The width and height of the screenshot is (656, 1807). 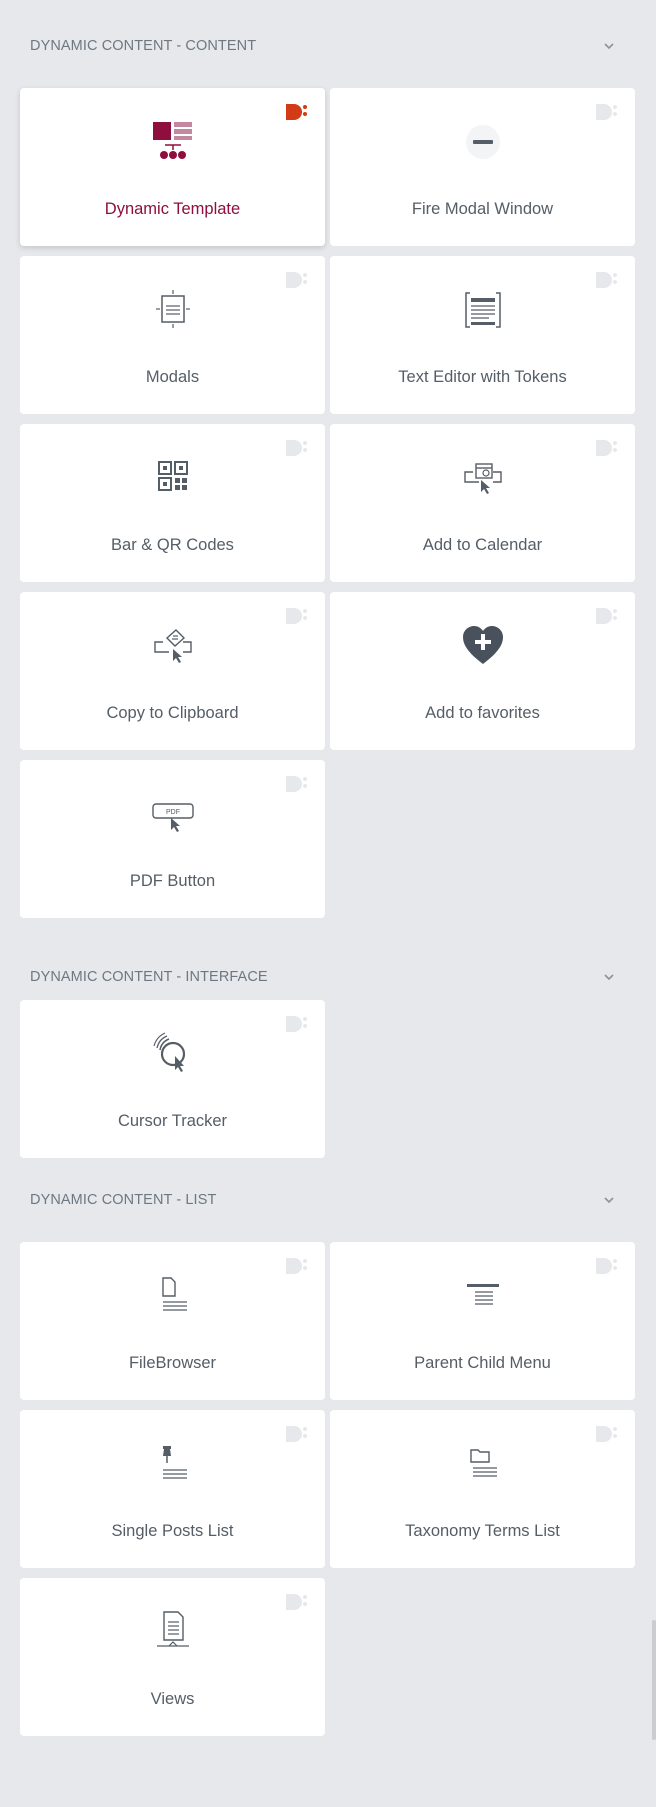 I want to click on modals-icon, so click(x=172, y=309).